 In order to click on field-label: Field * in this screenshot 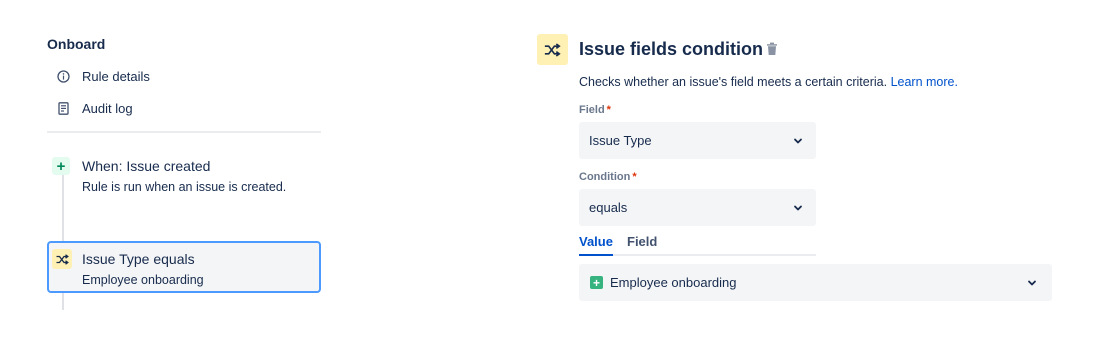, I will do `click(595, 110)`.